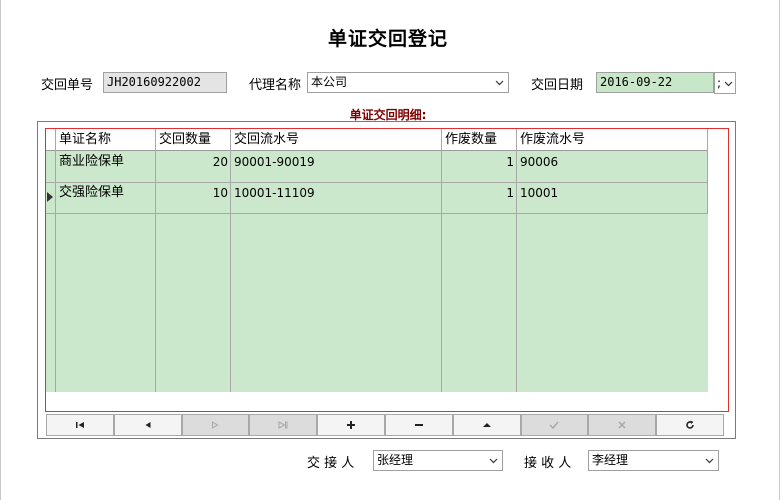 This screenshot has height=500, width=780. I want to click on agent-select-value: 本公司, so click(329, 82).